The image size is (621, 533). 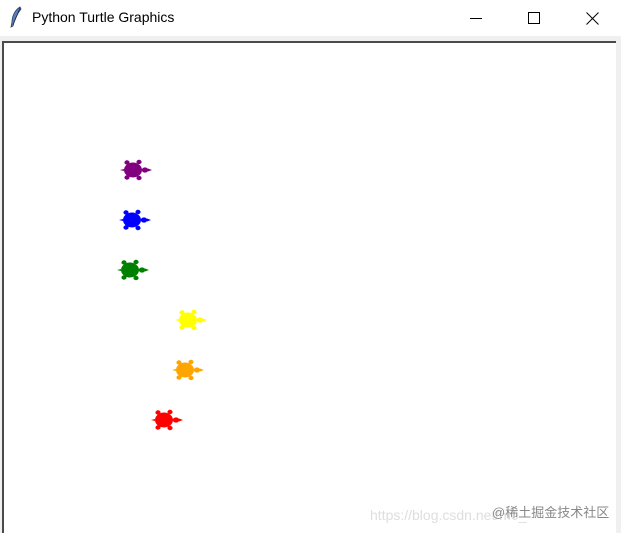 I want to click on turtle-red, so click(x=167, y=420).